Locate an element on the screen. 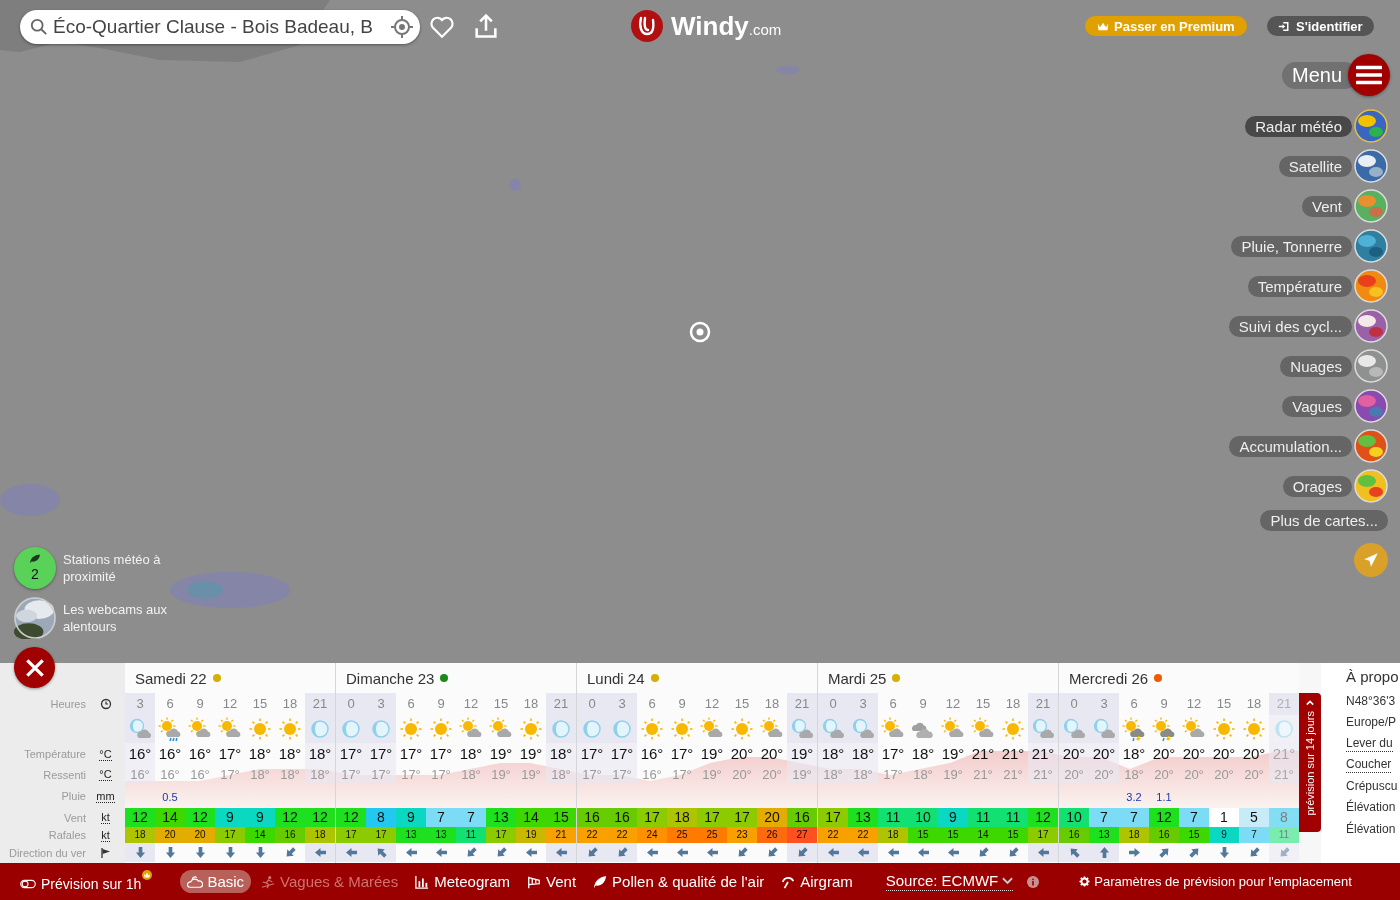 The image size is (1400, 900). menu-button is located at coordinates (1369, 75).